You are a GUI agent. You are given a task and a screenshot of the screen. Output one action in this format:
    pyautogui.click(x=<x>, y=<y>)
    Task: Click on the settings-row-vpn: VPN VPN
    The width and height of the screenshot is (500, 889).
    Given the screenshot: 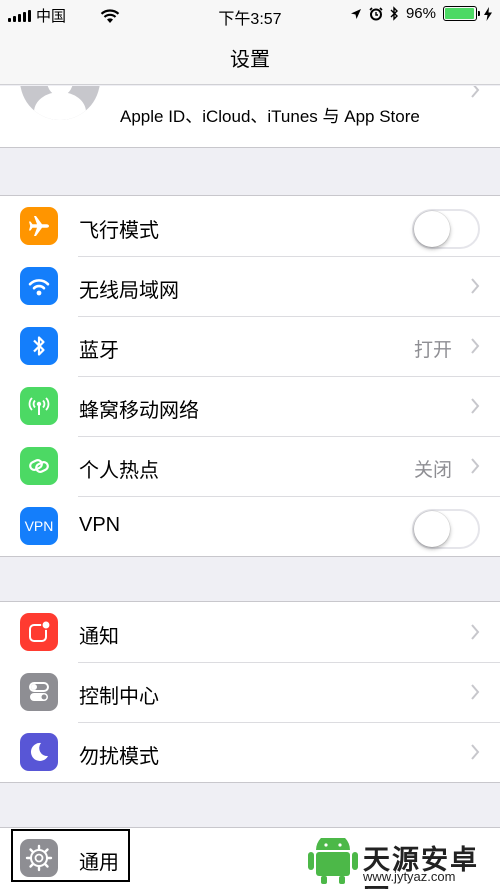 What is the action you would take?
    pyautogui.click(x=250, y=526)
    